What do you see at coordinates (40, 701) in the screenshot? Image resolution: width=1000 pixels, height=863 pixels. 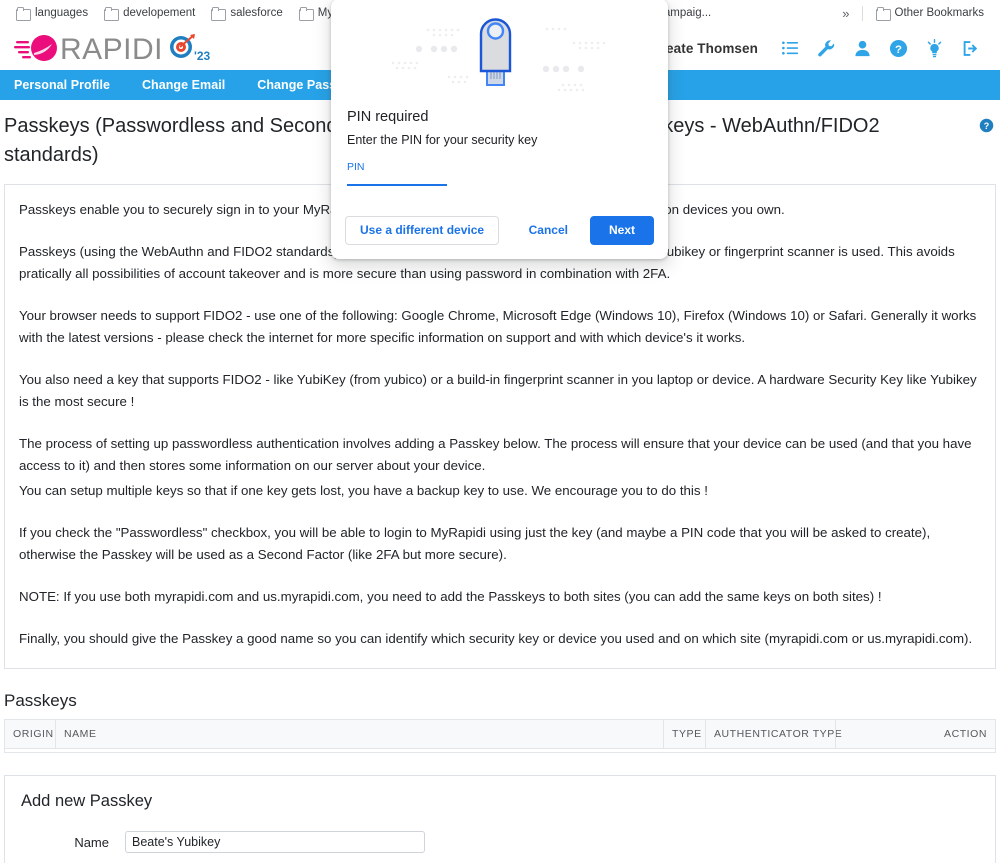 I see `passkeys-section-title: Passkeys` at bounding box center [40, 701].